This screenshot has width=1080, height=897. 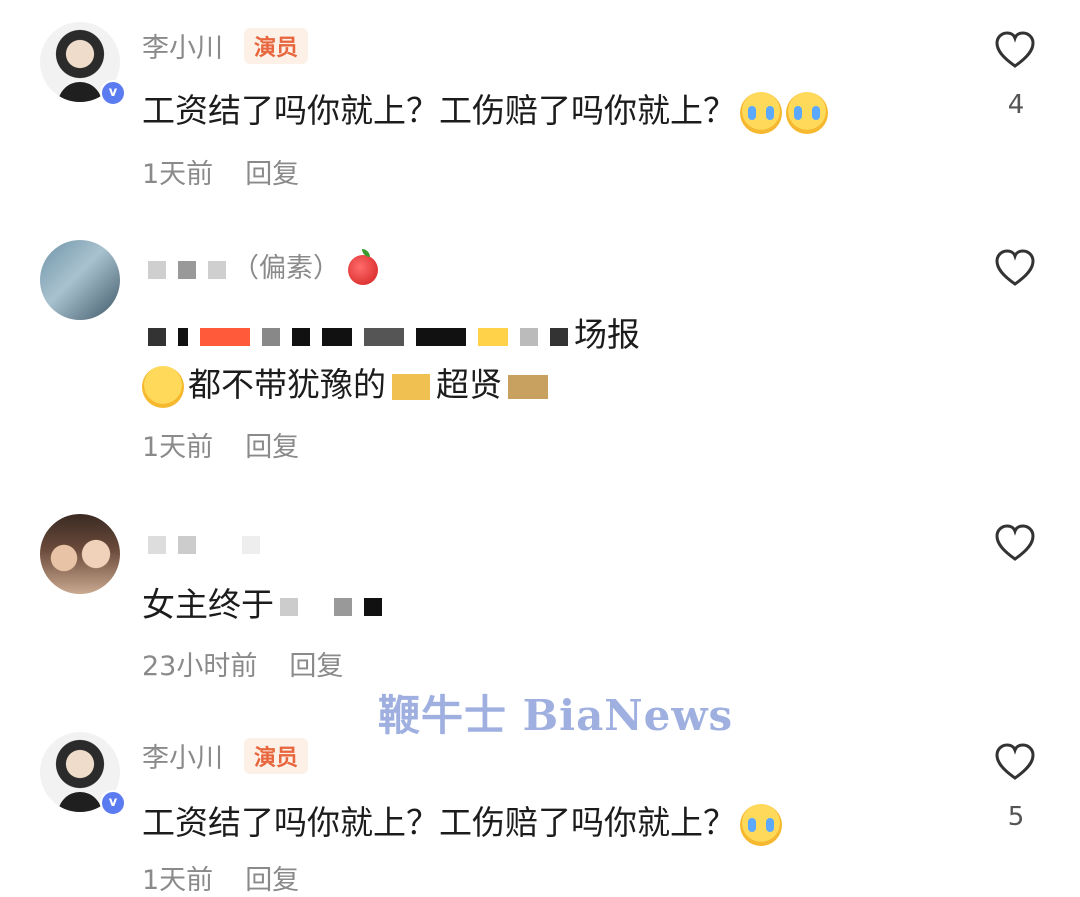 What do you see at coordinates (1016, 817) in the screenshot?
I see `like-count: 5` at bounding box center [1016, 817].